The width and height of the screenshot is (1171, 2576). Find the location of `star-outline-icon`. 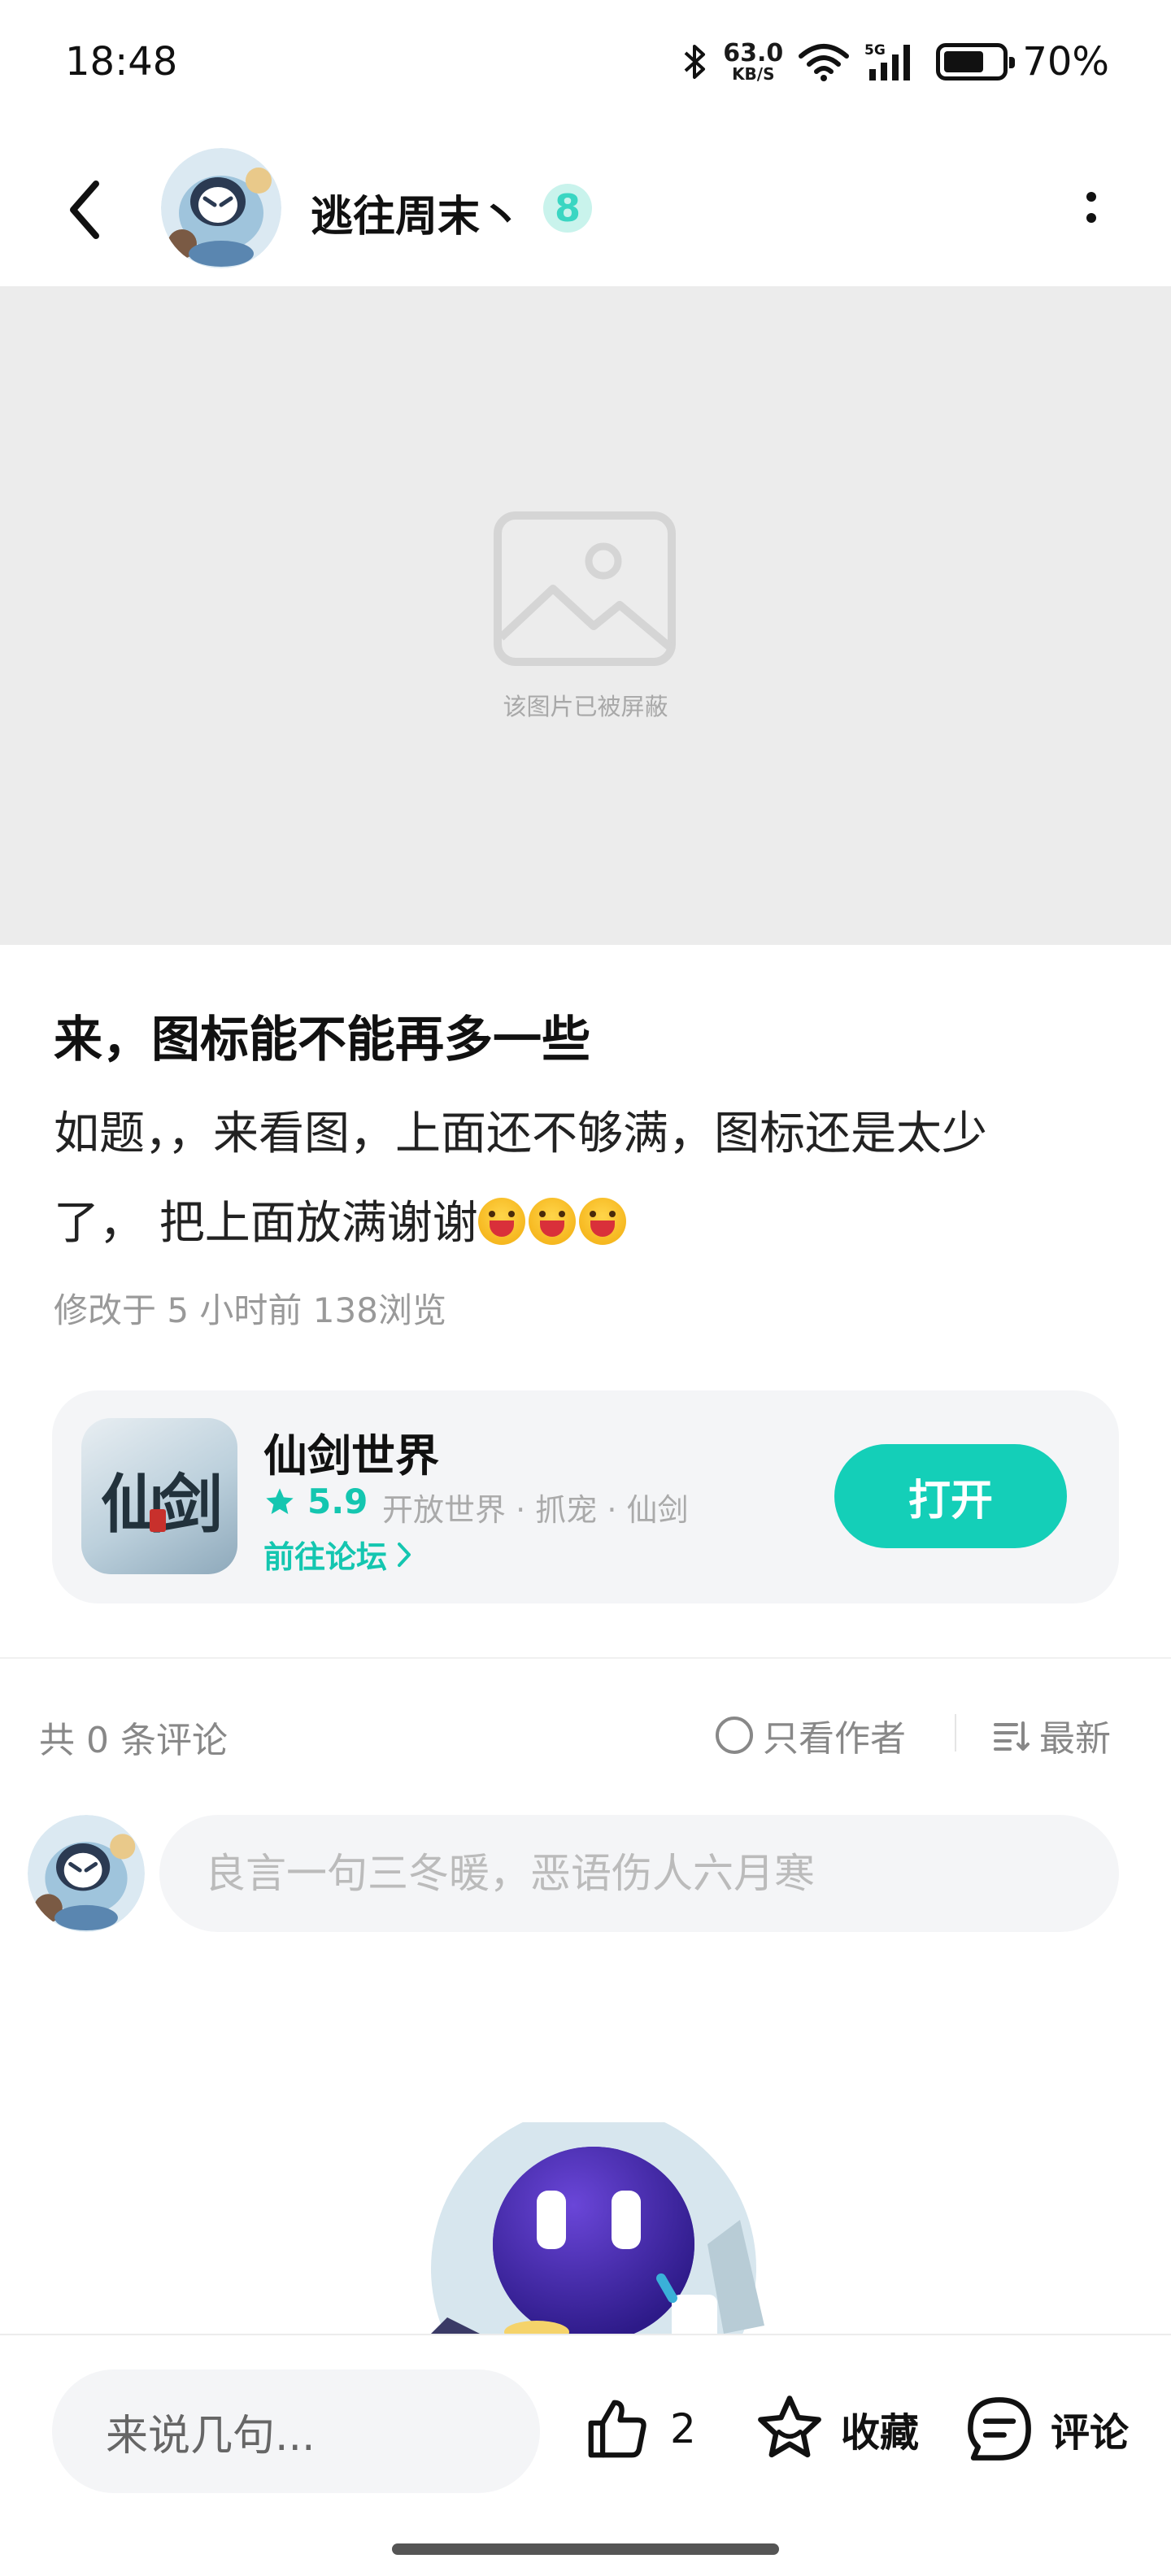

star-outline-icon is located at coordinates (790, 2426).